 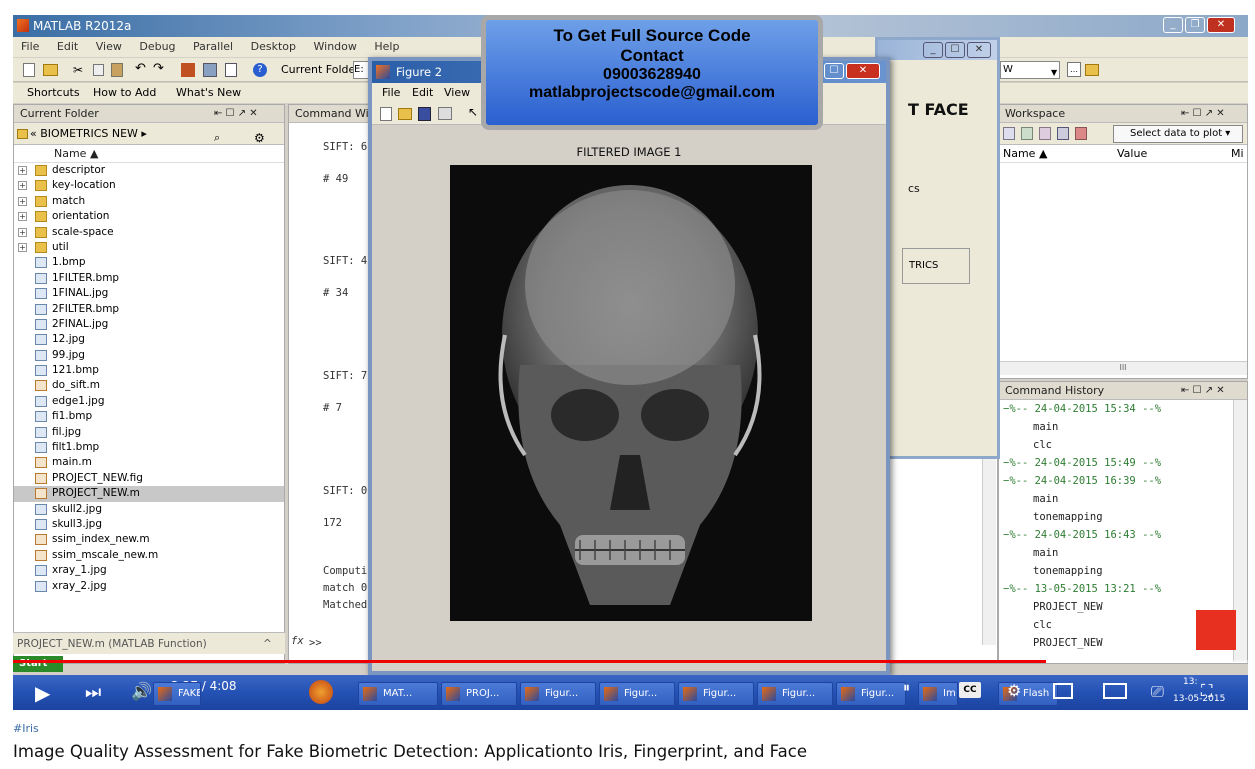 What do you see at coordinates (109, 46) in the screenshot?
I see `menu-view: View` at bounding box center [109, 46].